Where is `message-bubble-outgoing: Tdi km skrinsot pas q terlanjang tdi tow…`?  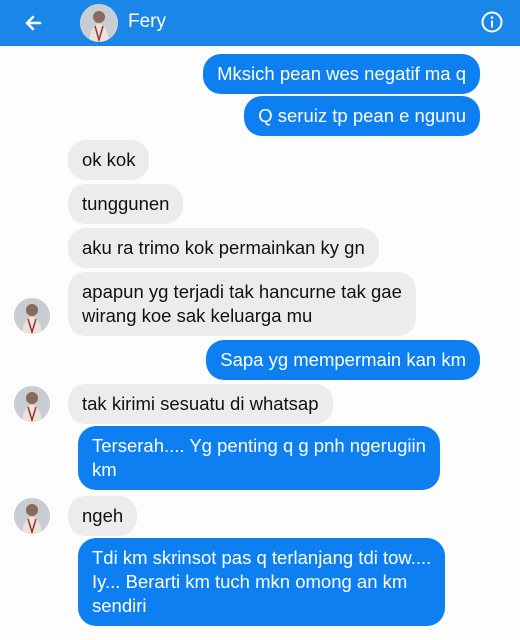
message-bubble-outgoing: Tdi km skrinsot pas q terlanjang tdi tow… is located at coordinates (262, 582).